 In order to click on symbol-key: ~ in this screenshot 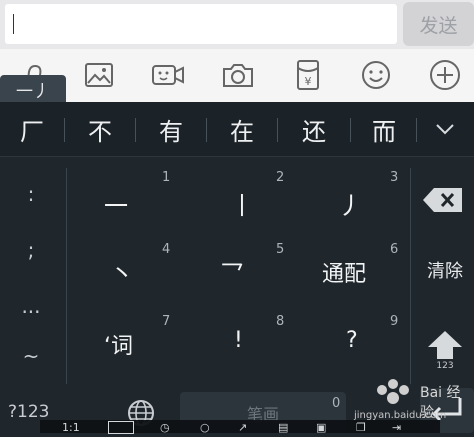, I will do `click(31, 356)`.